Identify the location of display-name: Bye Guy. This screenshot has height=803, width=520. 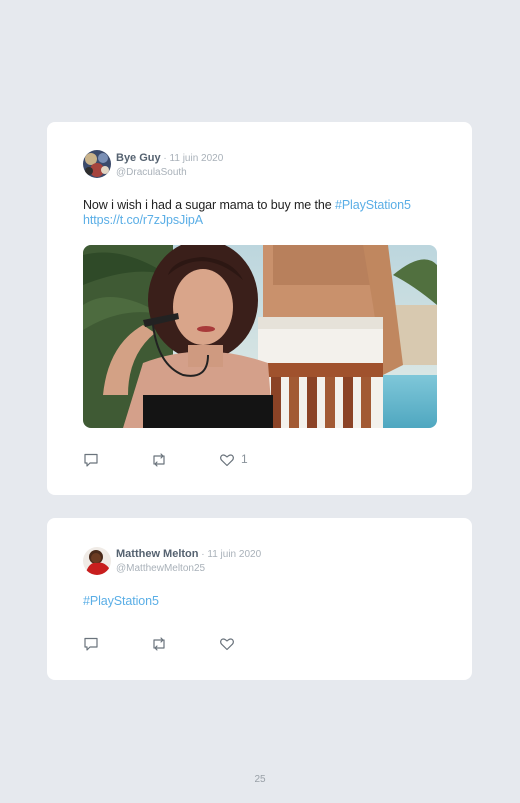
(138, 158).